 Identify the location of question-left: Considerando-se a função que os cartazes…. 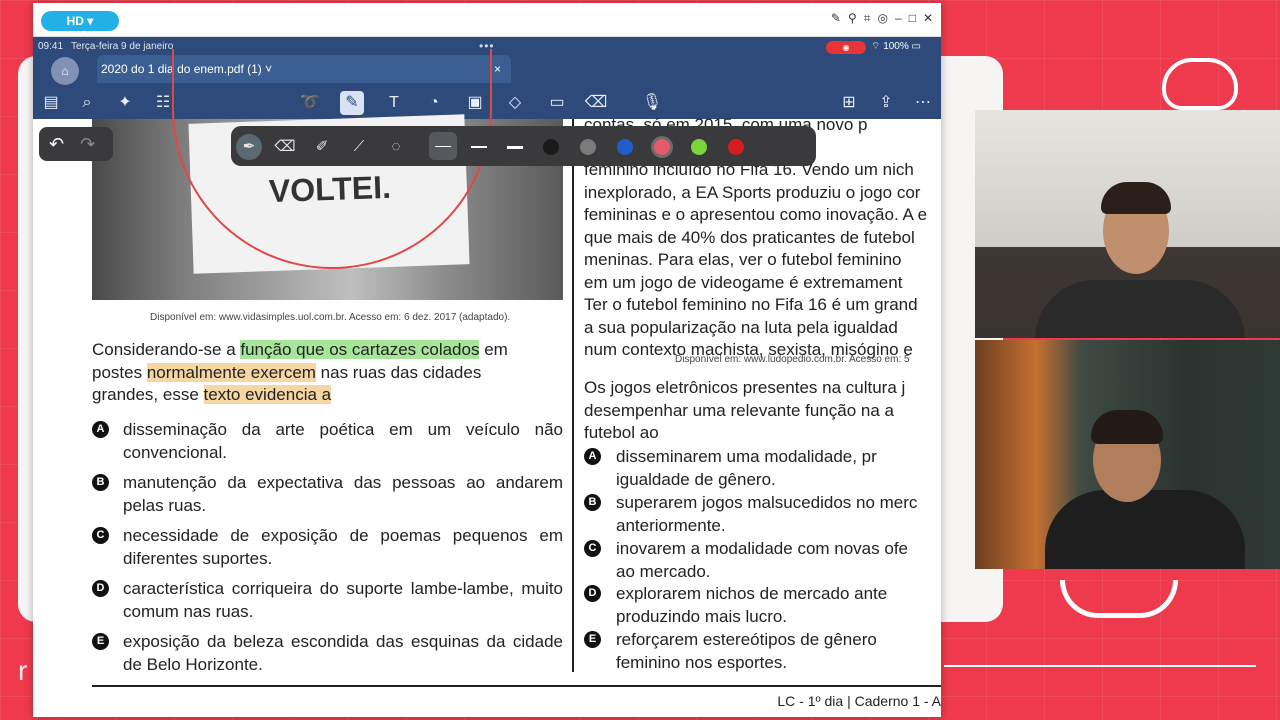
(327, 373).